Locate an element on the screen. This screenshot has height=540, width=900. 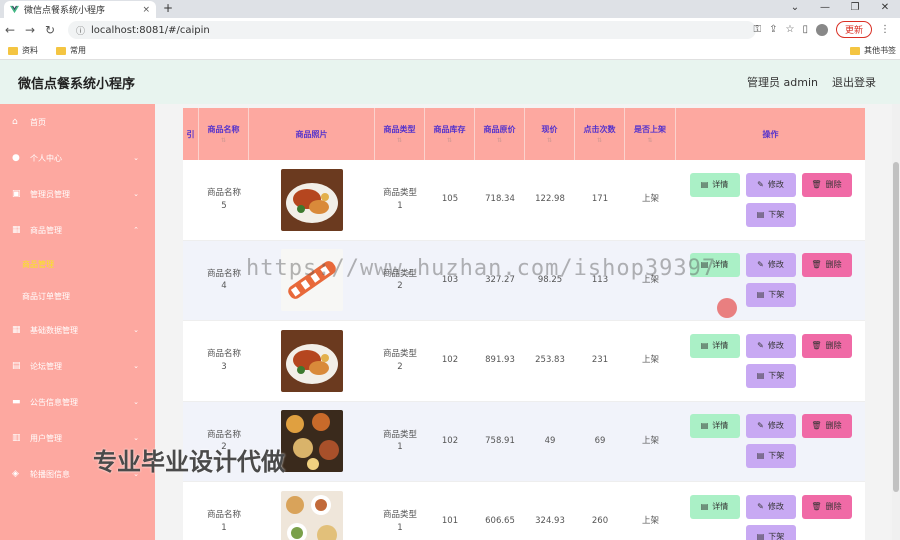
other-bookmarks: 其他书签 is located at coordinates (873, 50).